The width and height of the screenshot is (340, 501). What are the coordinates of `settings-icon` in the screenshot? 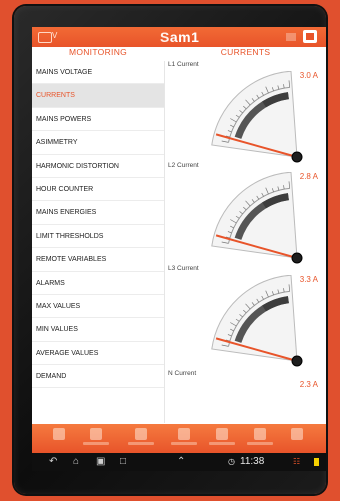 It's located at (310, 36).